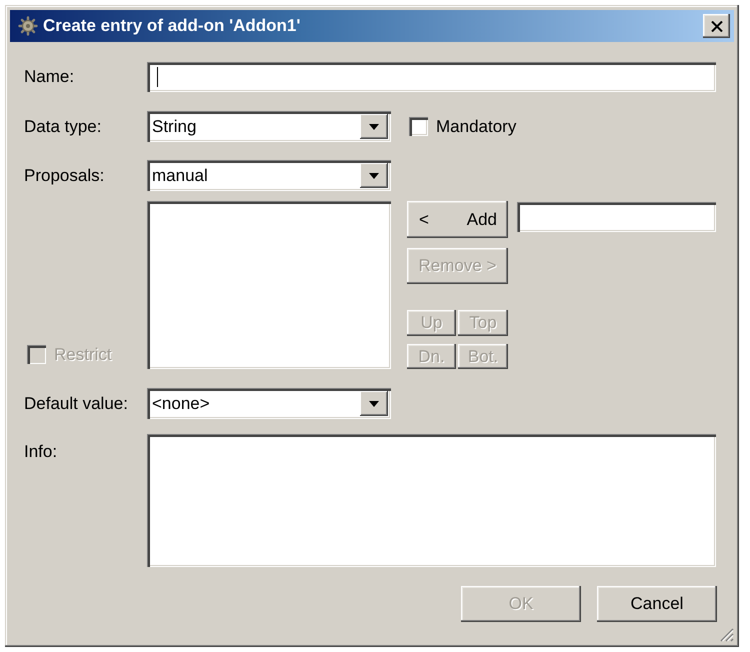 The image size is (750, 652). I want to click on mandatory-checkbox, so click(418, 126).